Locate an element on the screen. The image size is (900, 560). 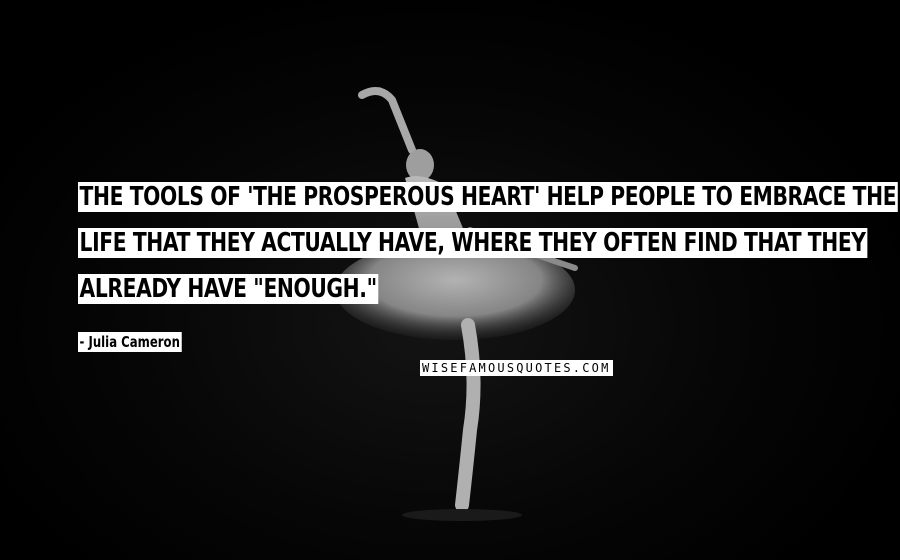
quote-line-3: already have "enough." is located at coordinates (228, 289).